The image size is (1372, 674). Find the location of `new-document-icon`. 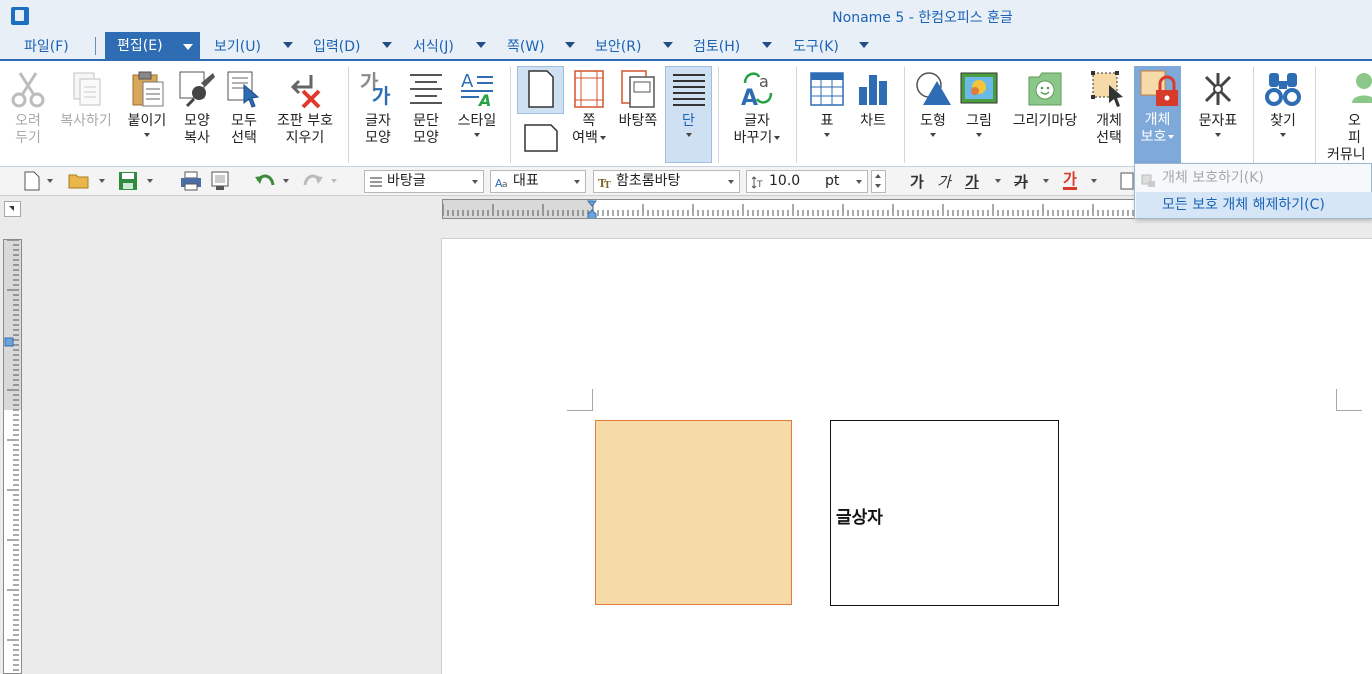

new-document-icon is located at coordinates (32, 181).